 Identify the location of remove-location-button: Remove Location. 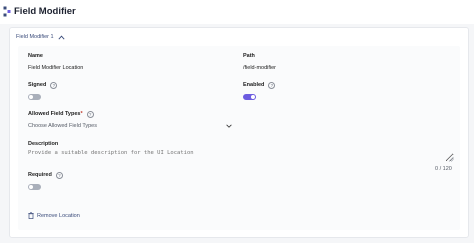
(54, 215).